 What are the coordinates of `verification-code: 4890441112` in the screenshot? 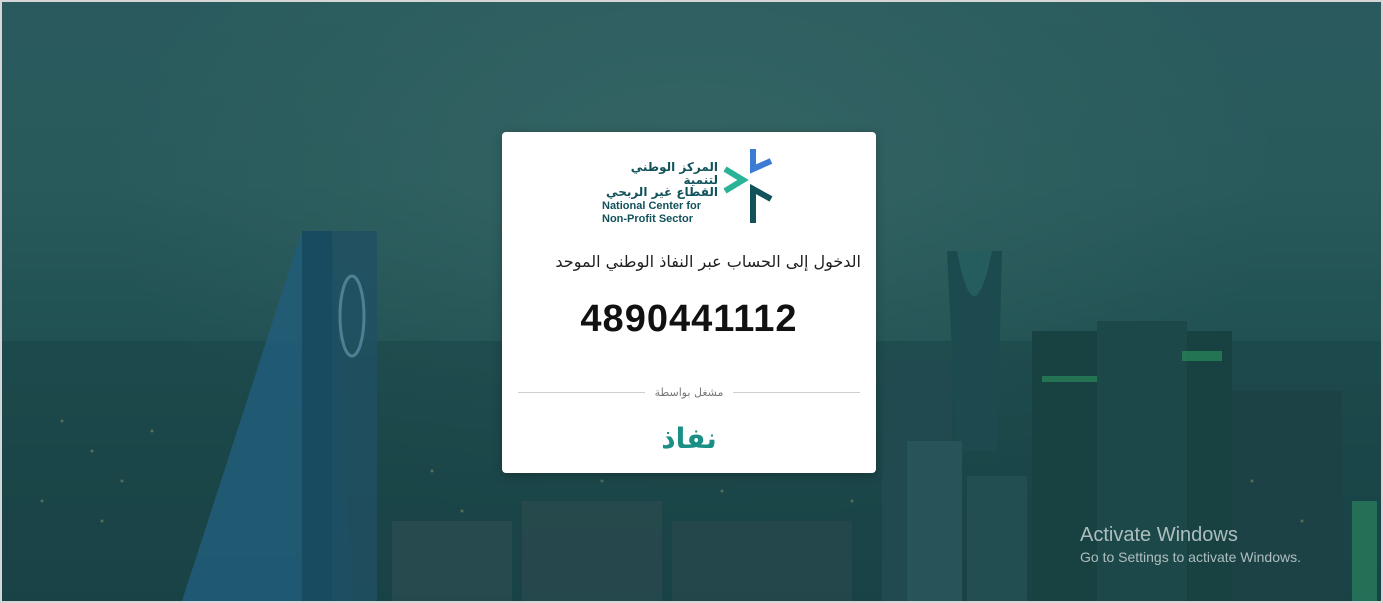 It's located at (689, 319).